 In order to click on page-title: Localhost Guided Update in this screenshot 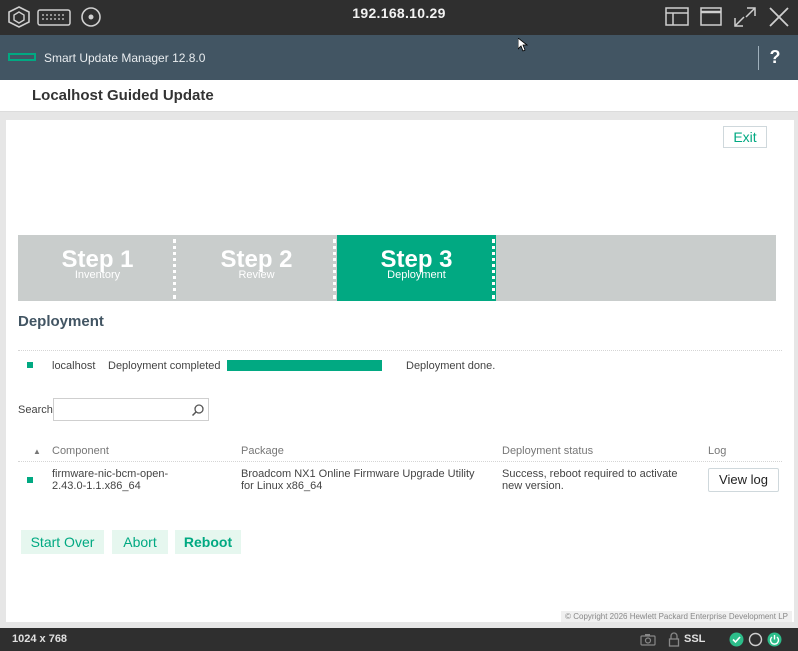, I will do `click(123, 95)`.